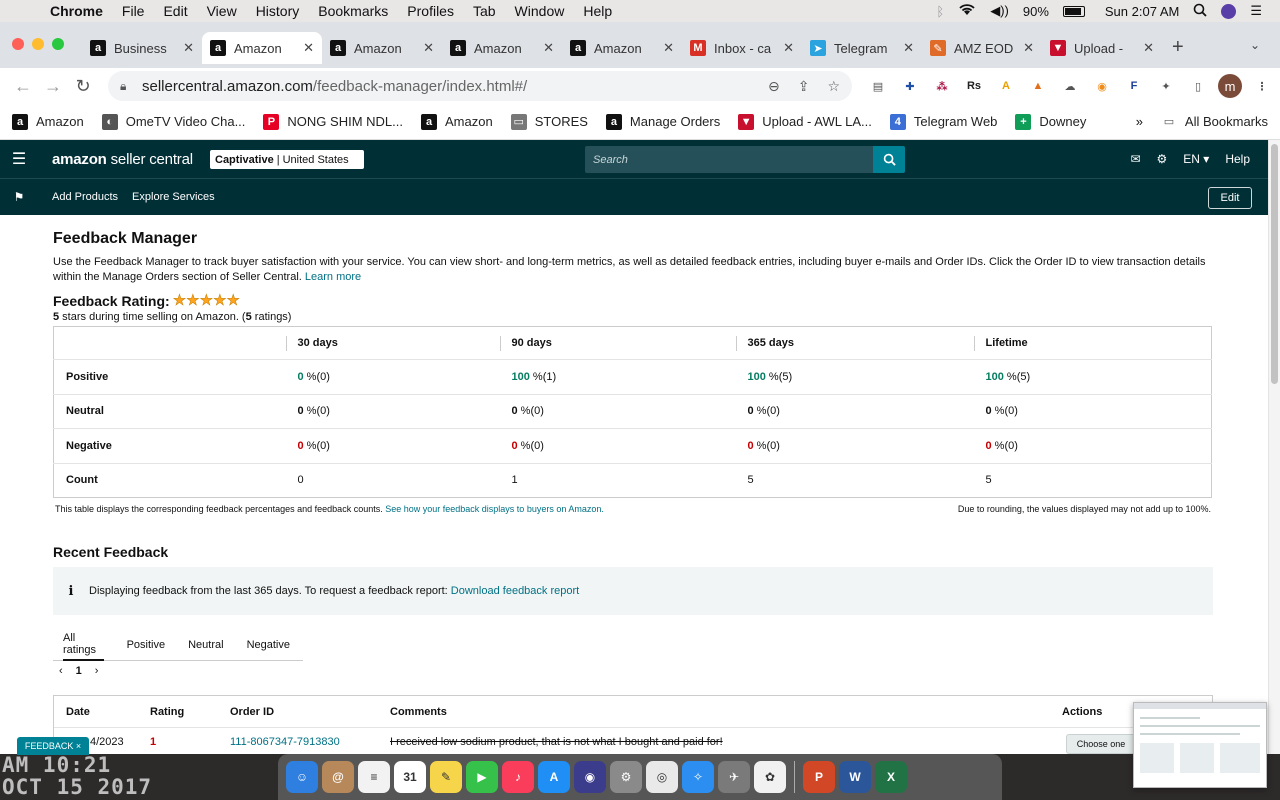 The height and width of the screenshot is (800, 1280). I want to click on download-feedback-report-link: Download feedback report, so click(515, 591).